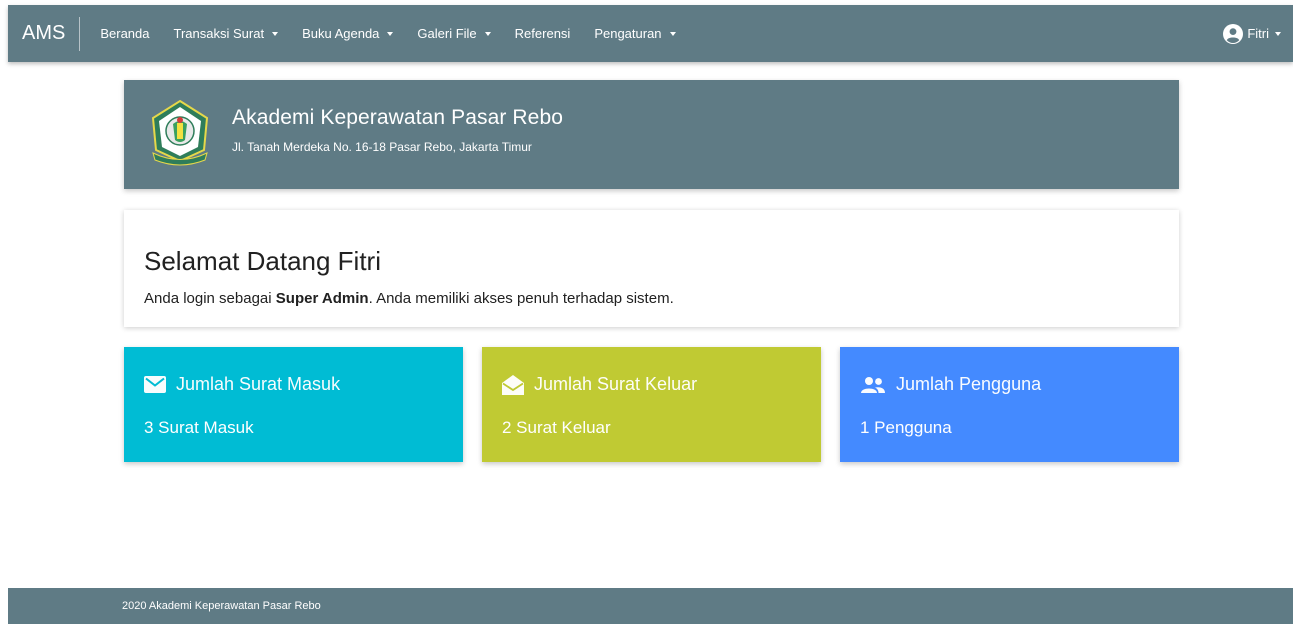 This screenshot has height=624, width=1293. I want to click on nav-item-transaksi-surat: Transaksi Surat, so click(226, 33).